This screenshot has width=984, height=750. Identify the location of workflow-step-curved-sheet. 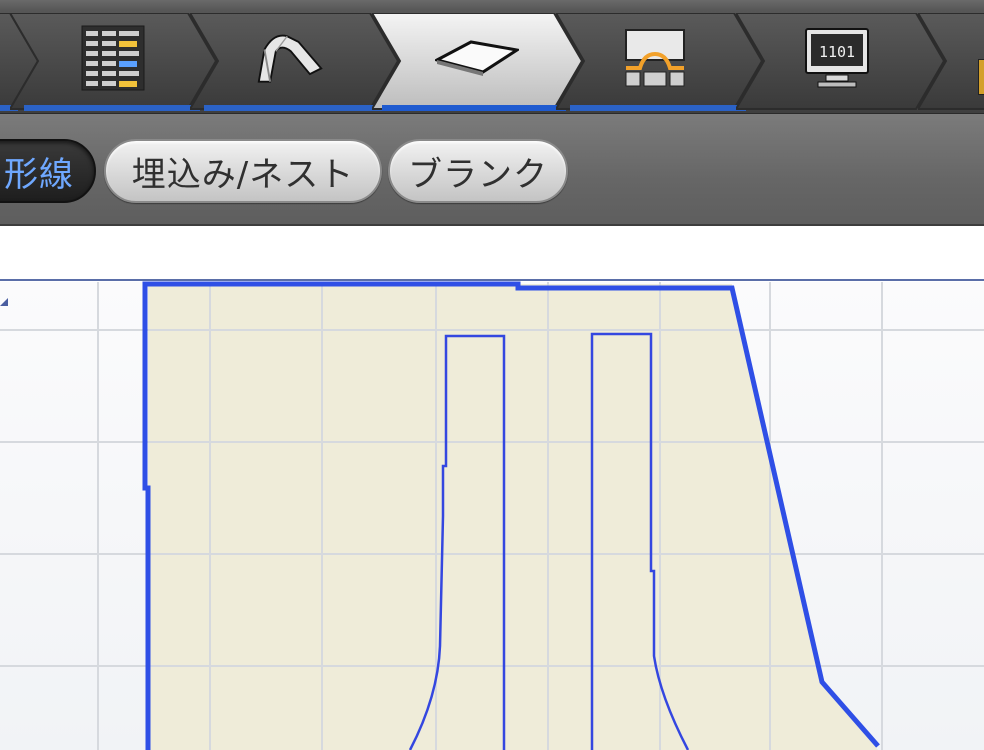
(295, 62).